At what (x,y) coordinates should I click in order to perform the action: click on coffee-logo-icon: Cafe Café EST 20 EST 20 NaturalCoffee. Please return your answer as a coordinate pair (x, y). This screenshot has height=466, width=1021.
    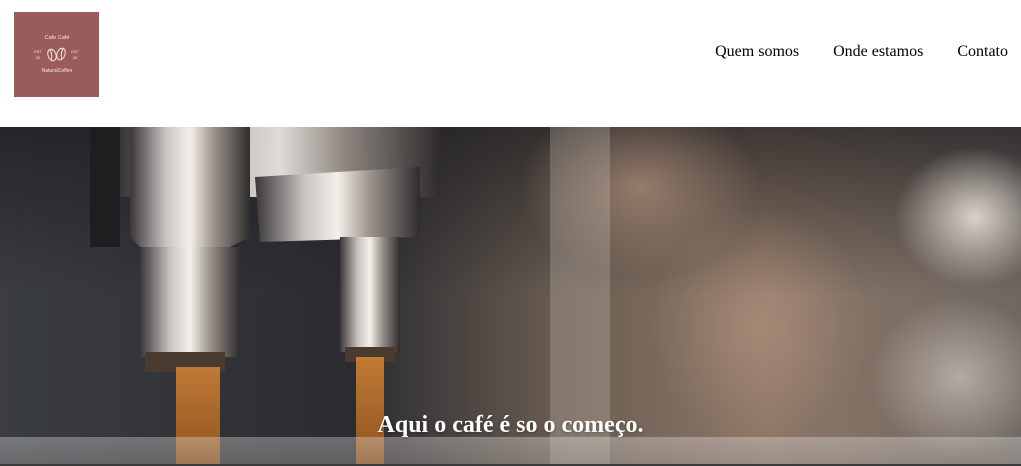
    Looking at the image, I should click on (56, 54).